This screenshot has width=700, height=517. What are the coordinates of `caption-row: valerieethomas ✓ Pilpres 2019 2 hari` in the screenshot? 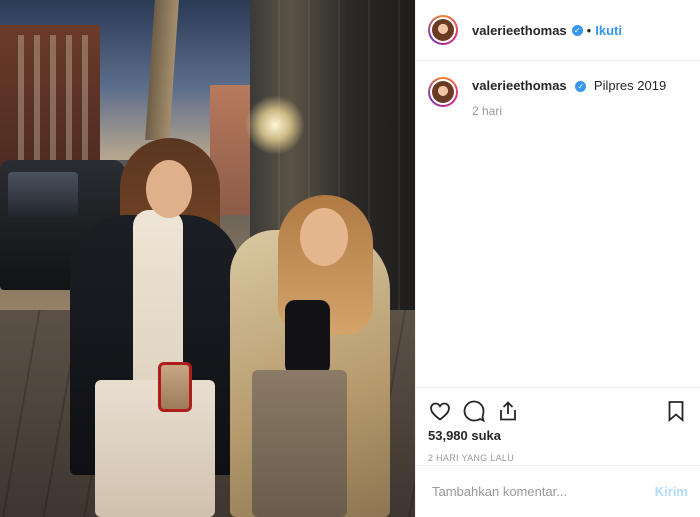 It's located at (558, 98).